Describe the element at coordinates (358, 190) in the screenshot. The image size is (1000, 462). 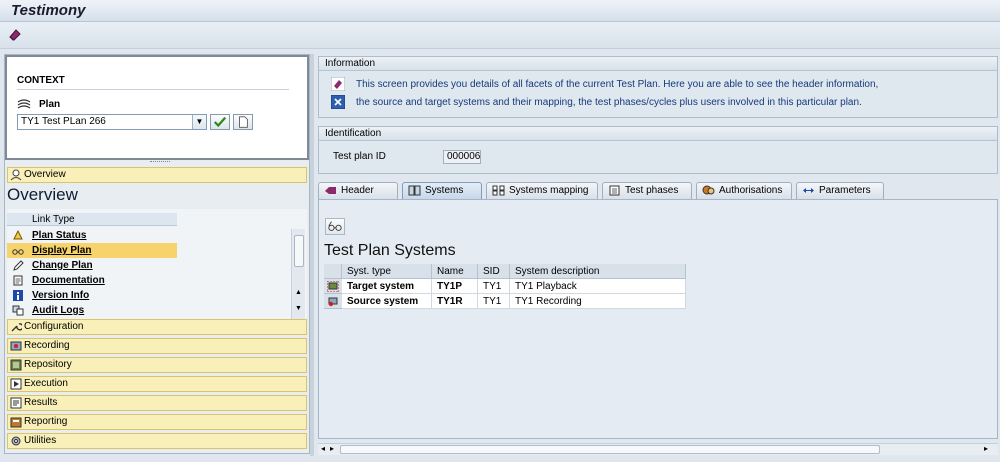
I see `tab-header: Header` at that location.